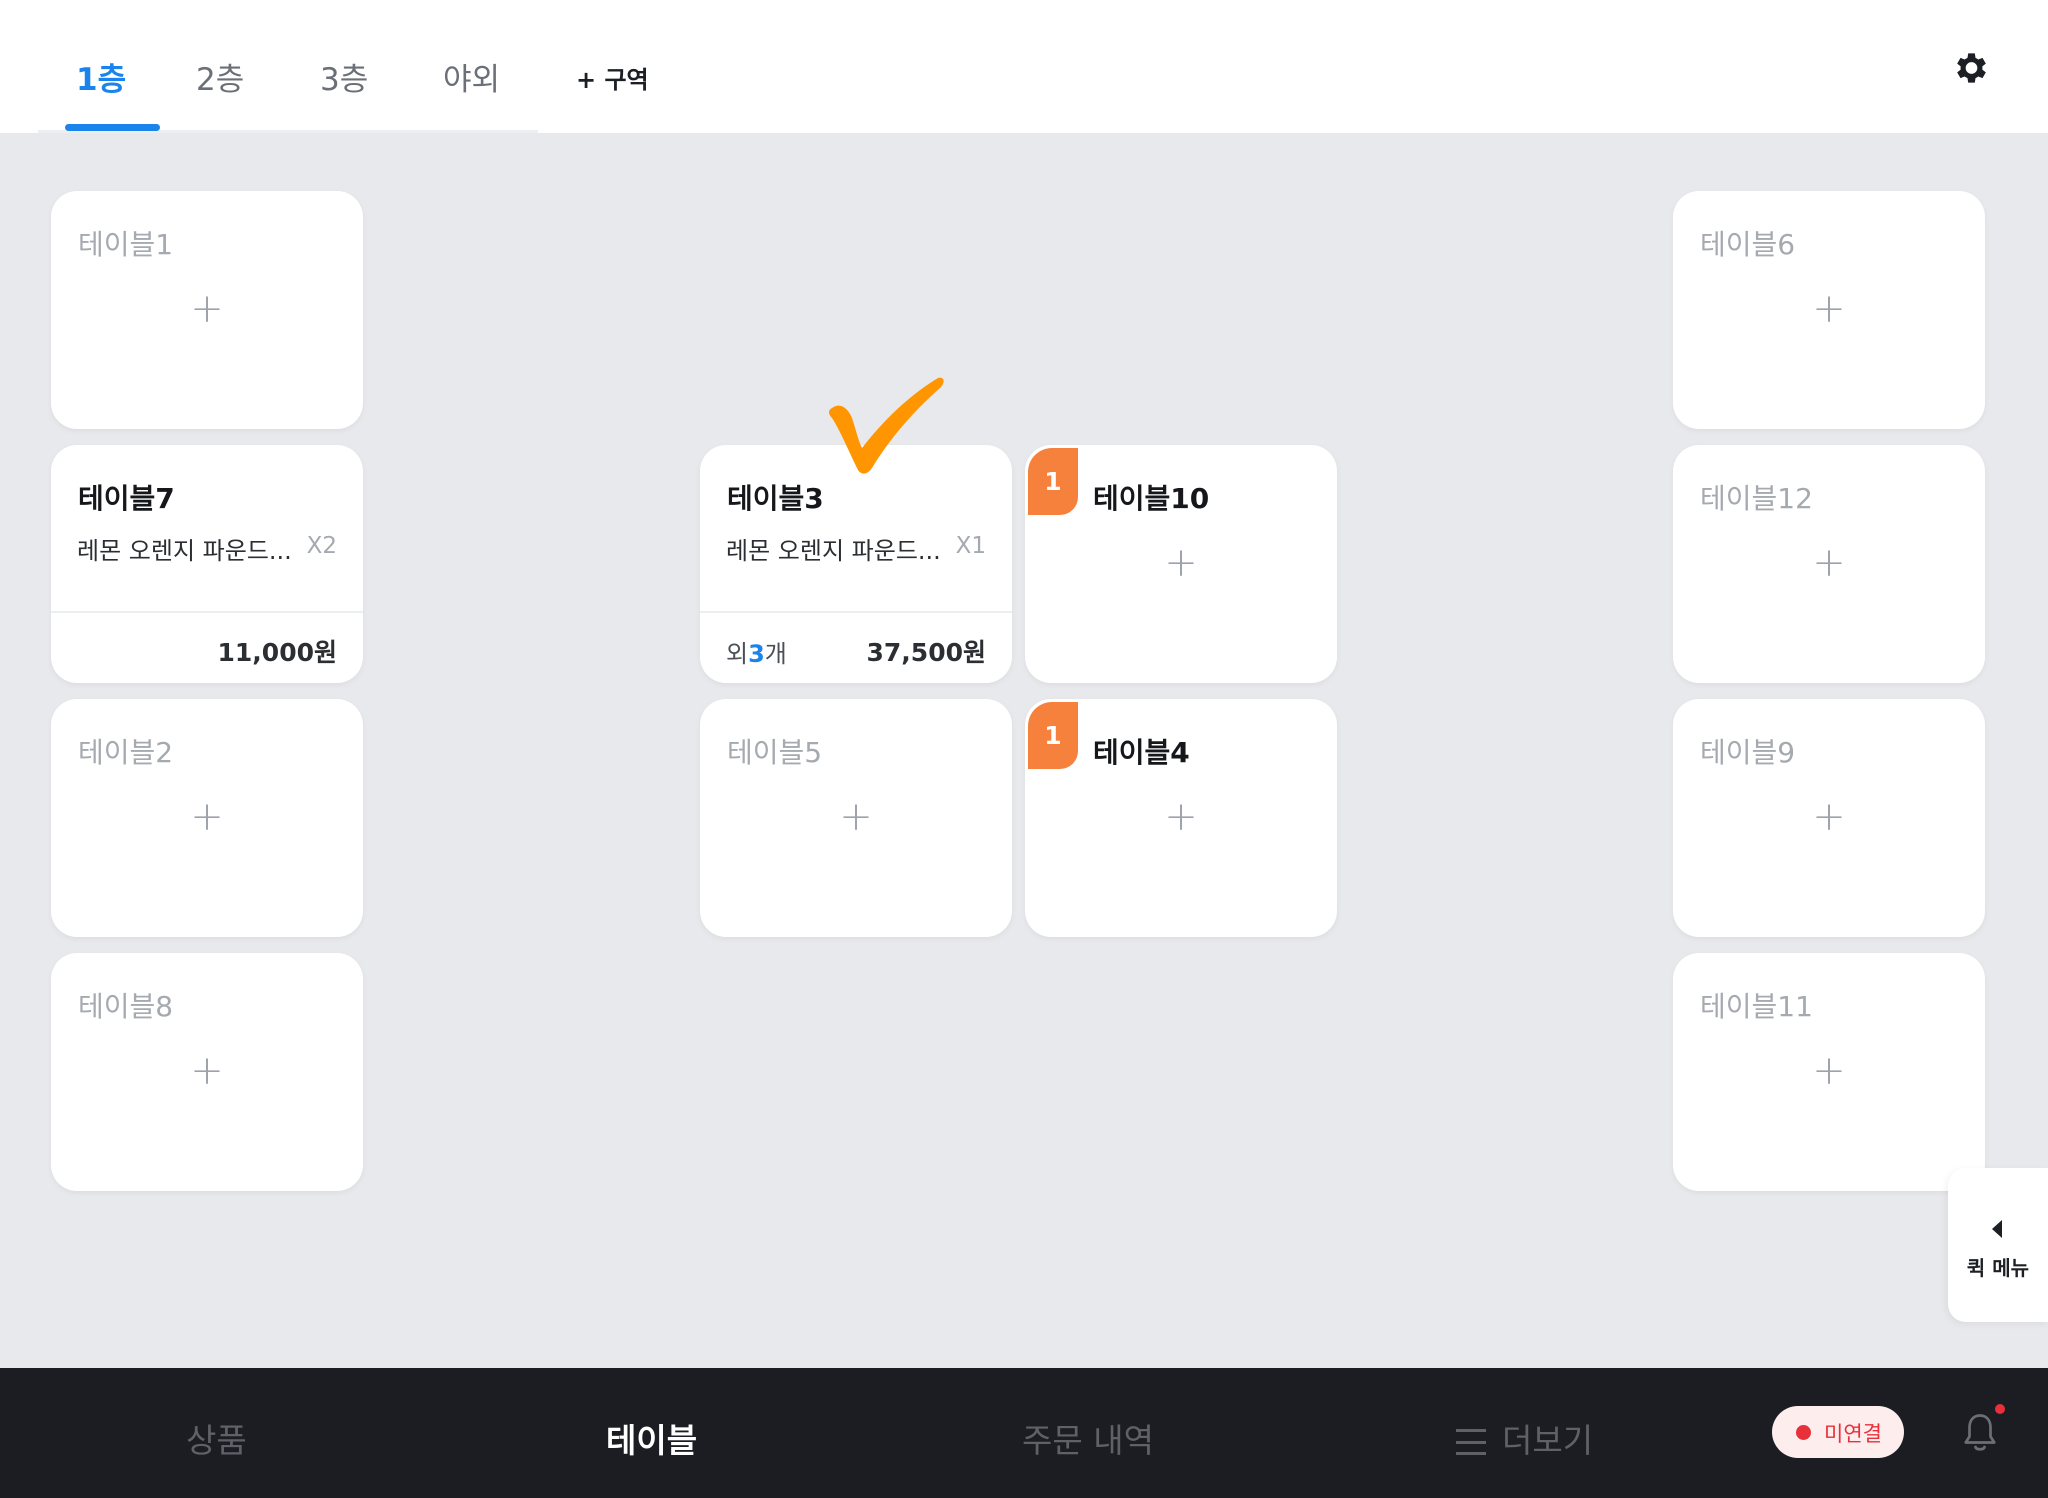  I want to click on connection-status-badge: 미연결, so click(1838, 1432).